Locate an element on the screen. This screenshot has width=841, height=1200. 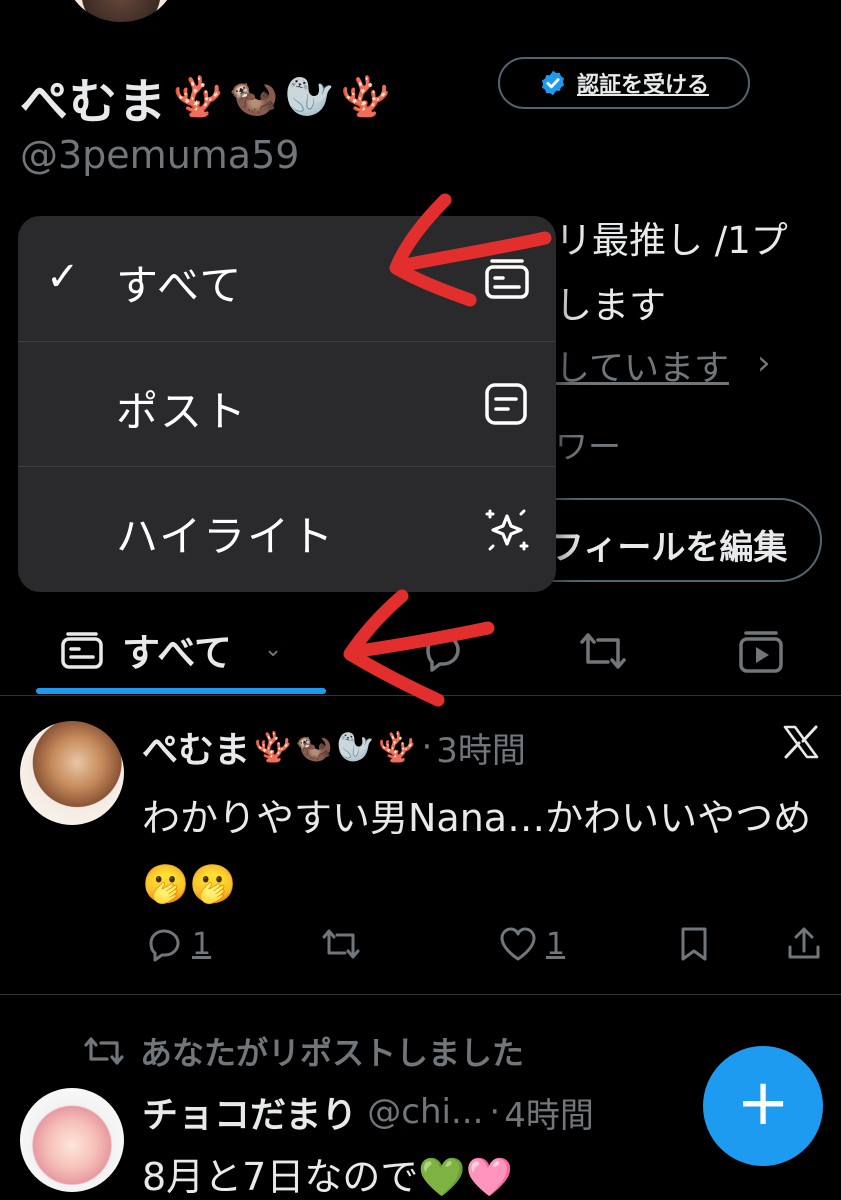
reply-count: 1 is located at coordinates (202, 944).